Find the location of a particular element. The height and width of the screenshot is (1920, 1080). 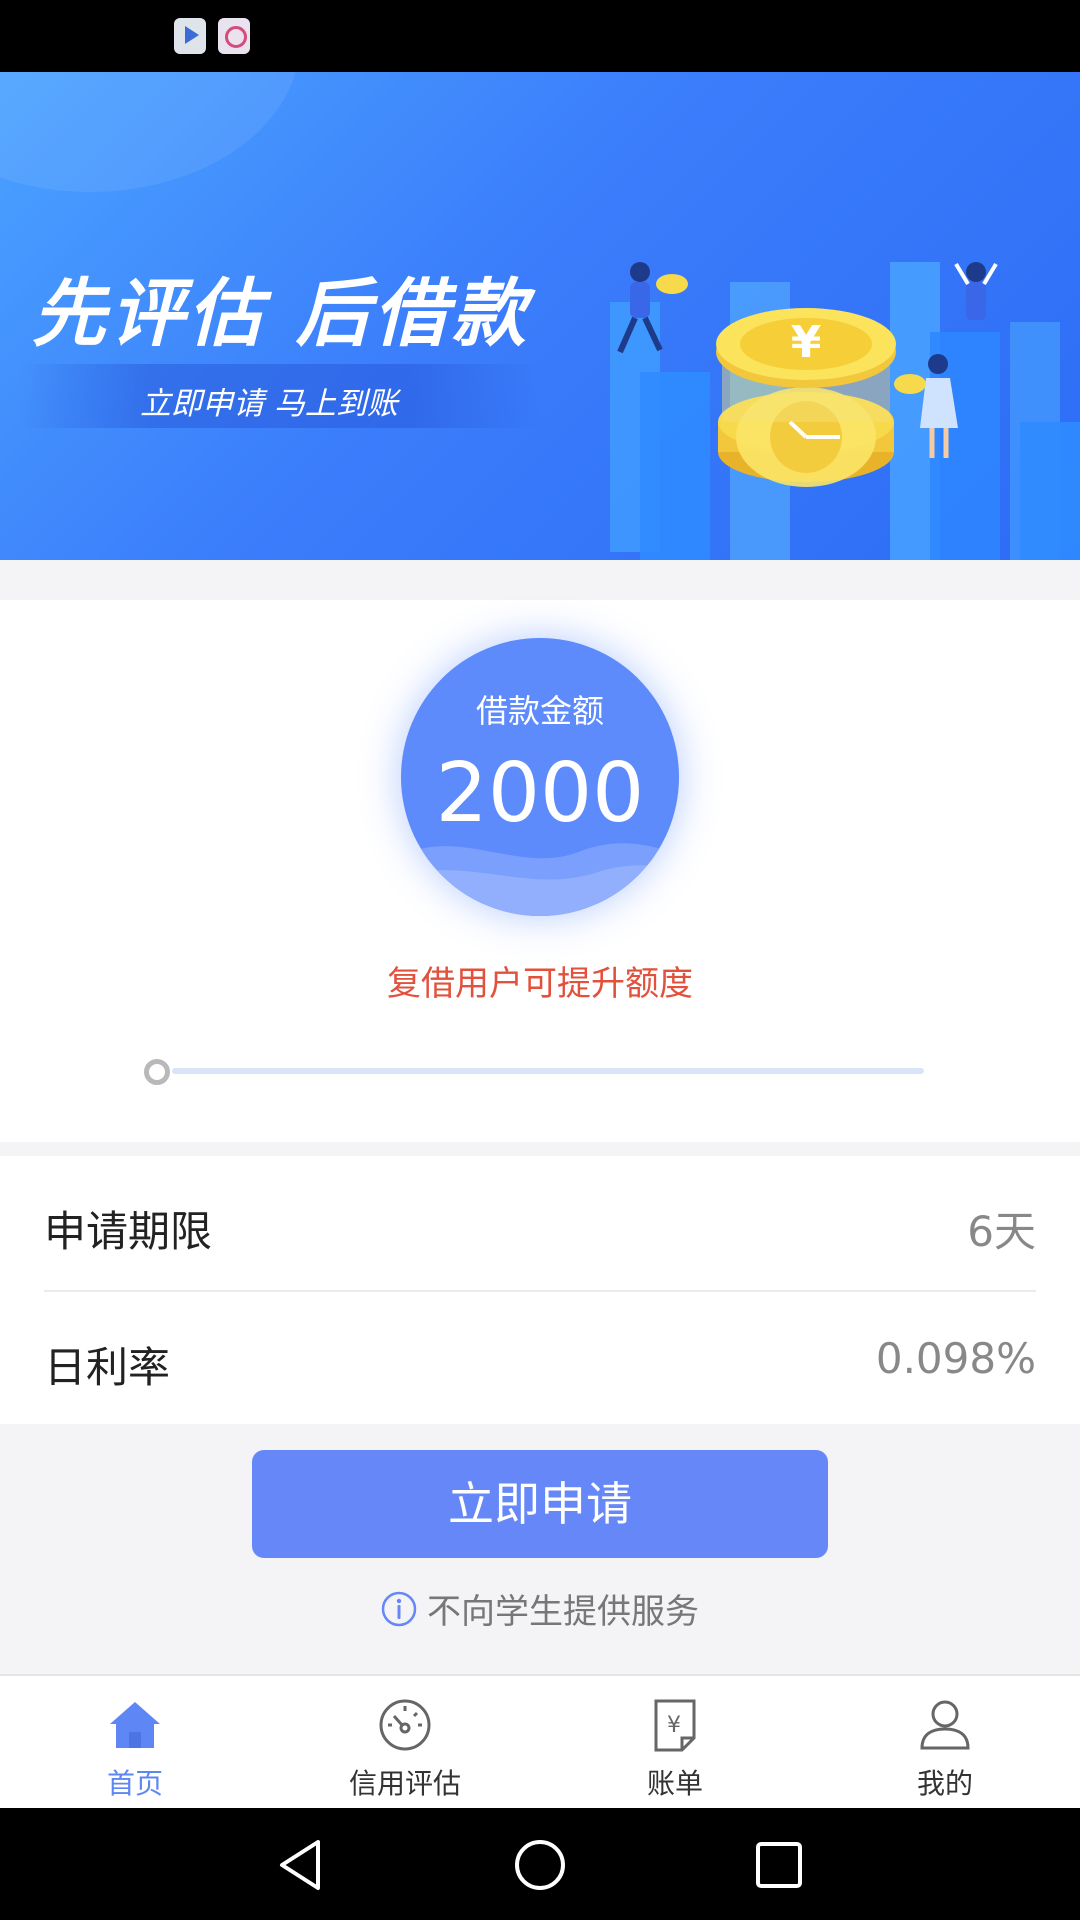

amount-label: 借款金额 is located at coordinates (539, 711).